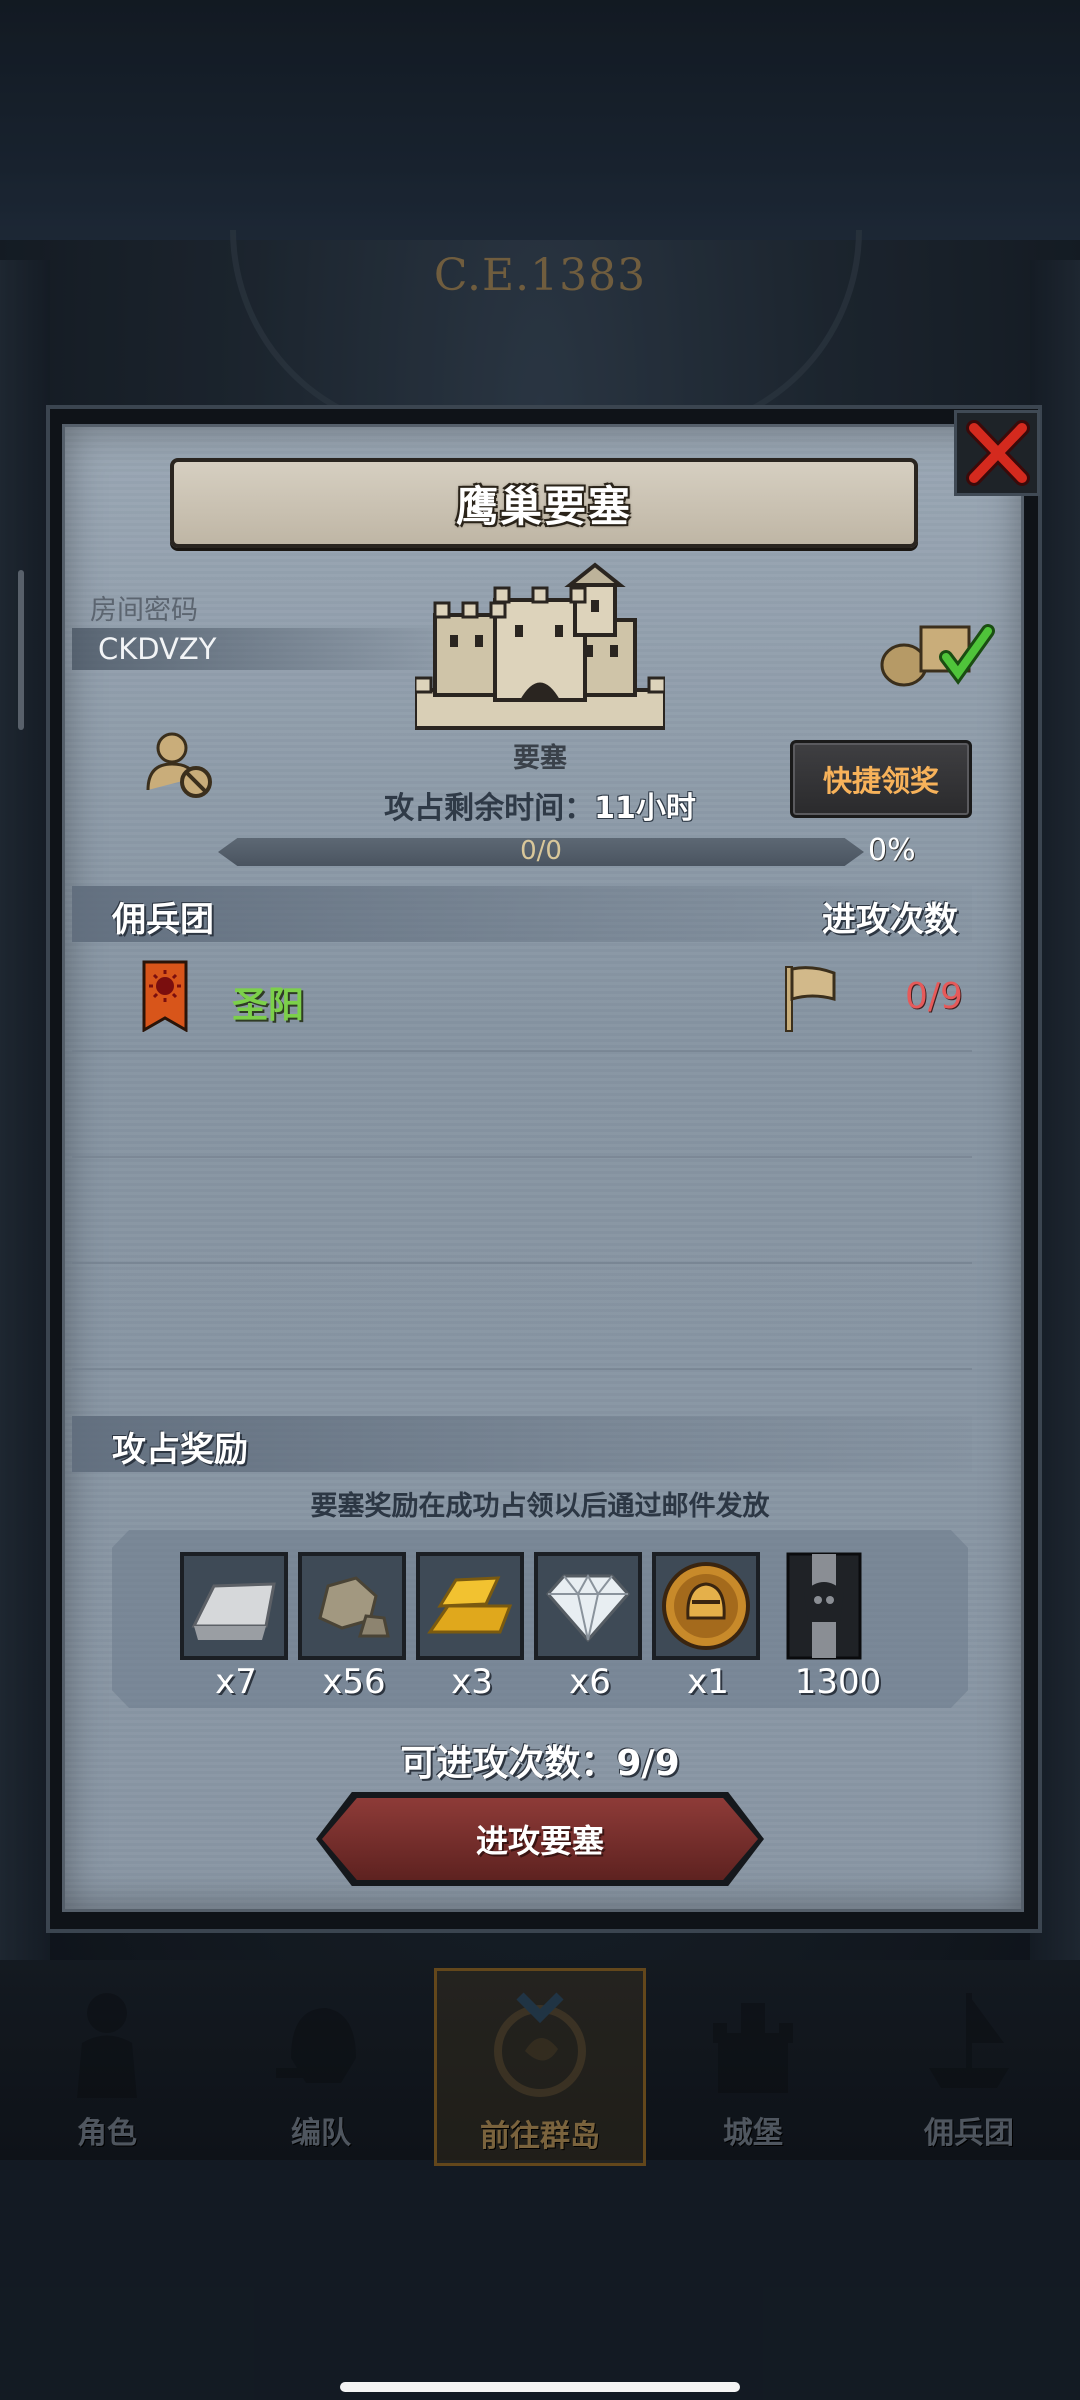  I want to click on close-button, so click(997, 453).